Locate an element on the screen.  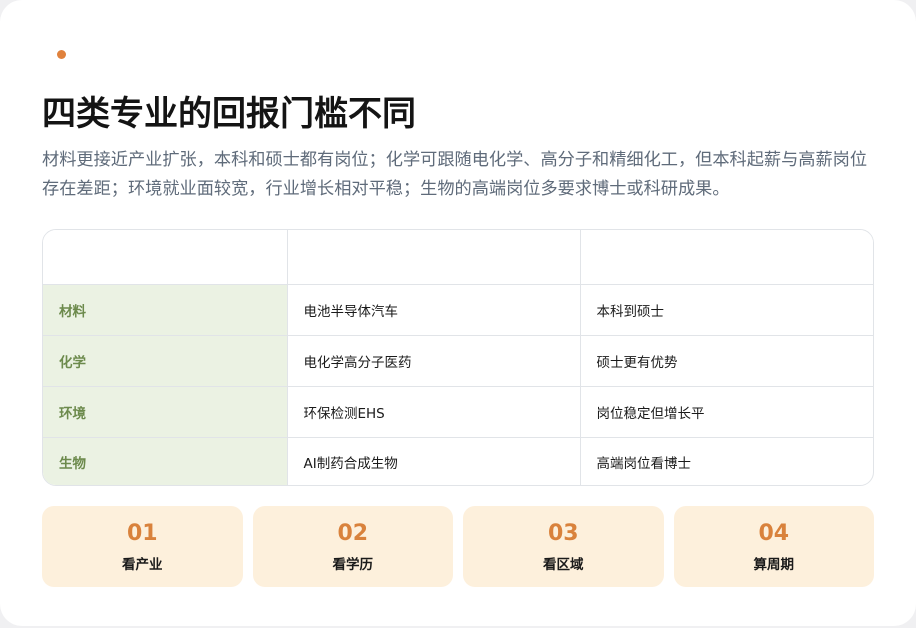
threshold-cell: 本科到硕士 is located at coordinates (726, 310).